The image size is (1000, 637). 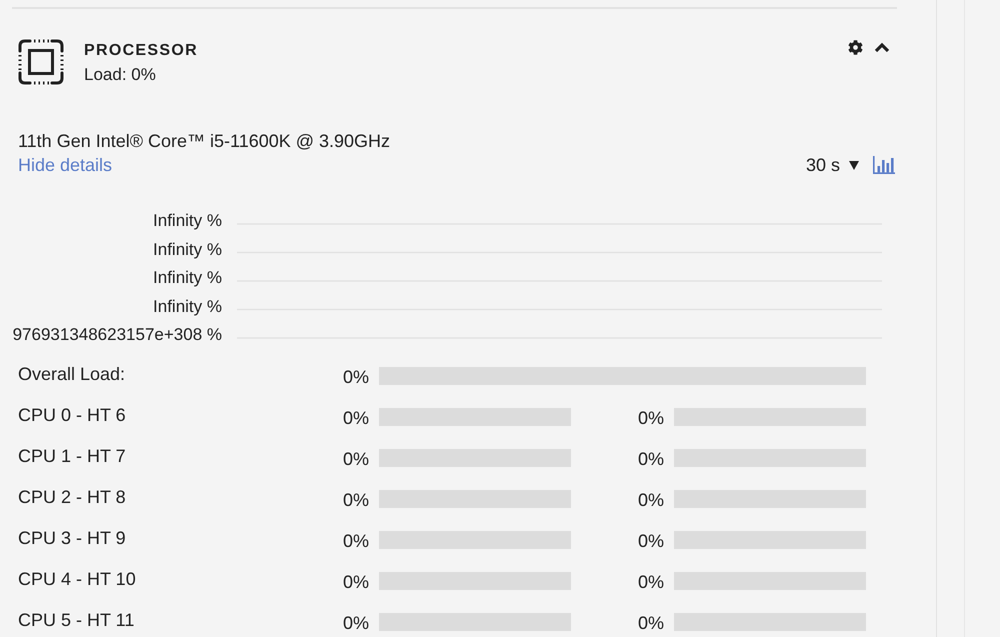 What do you see at coordinates (72, 374) in the screenshot?
I see `overall-load-label: Overall Load:` at bounding box center [72, 374].